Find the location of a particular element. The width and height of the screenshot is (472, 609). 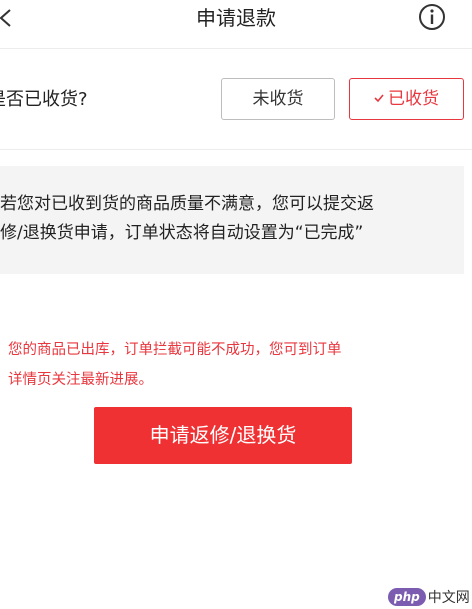

received-question-label: 是否已收货? is located at coordinates (44, 99).